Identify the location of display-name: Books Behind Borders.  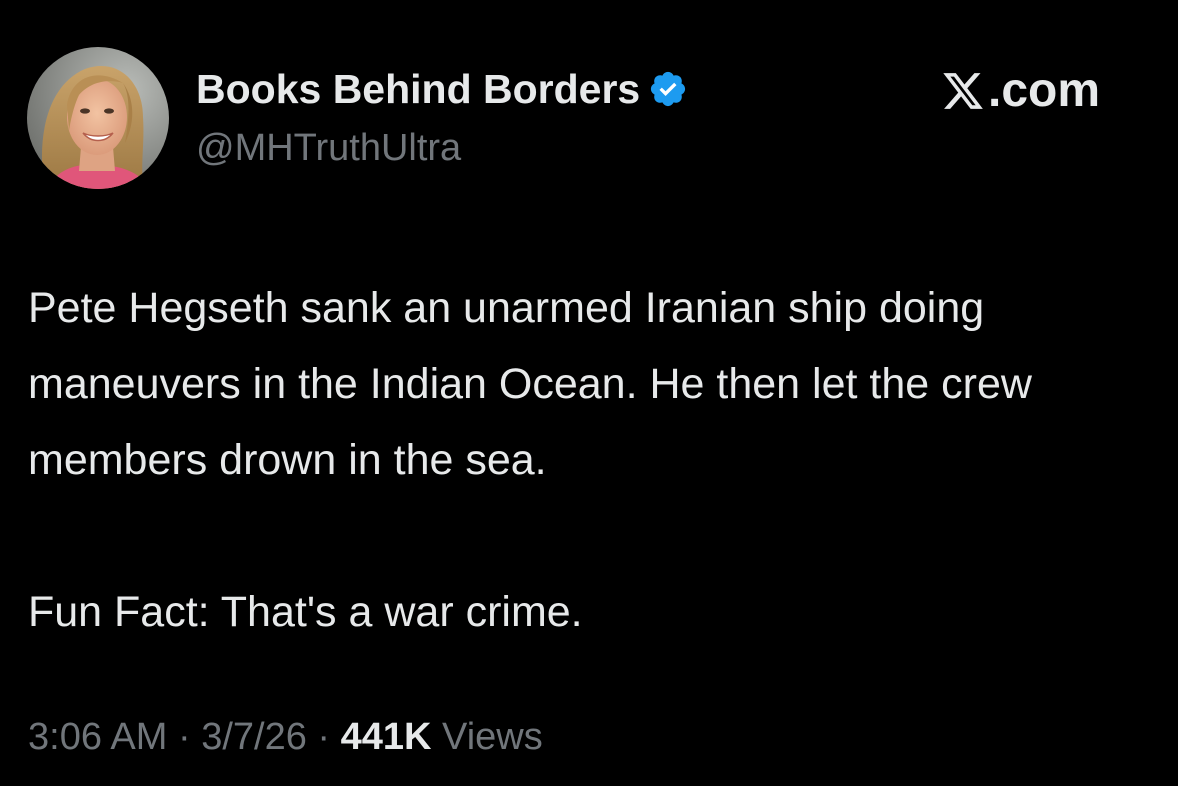
(442, 89).